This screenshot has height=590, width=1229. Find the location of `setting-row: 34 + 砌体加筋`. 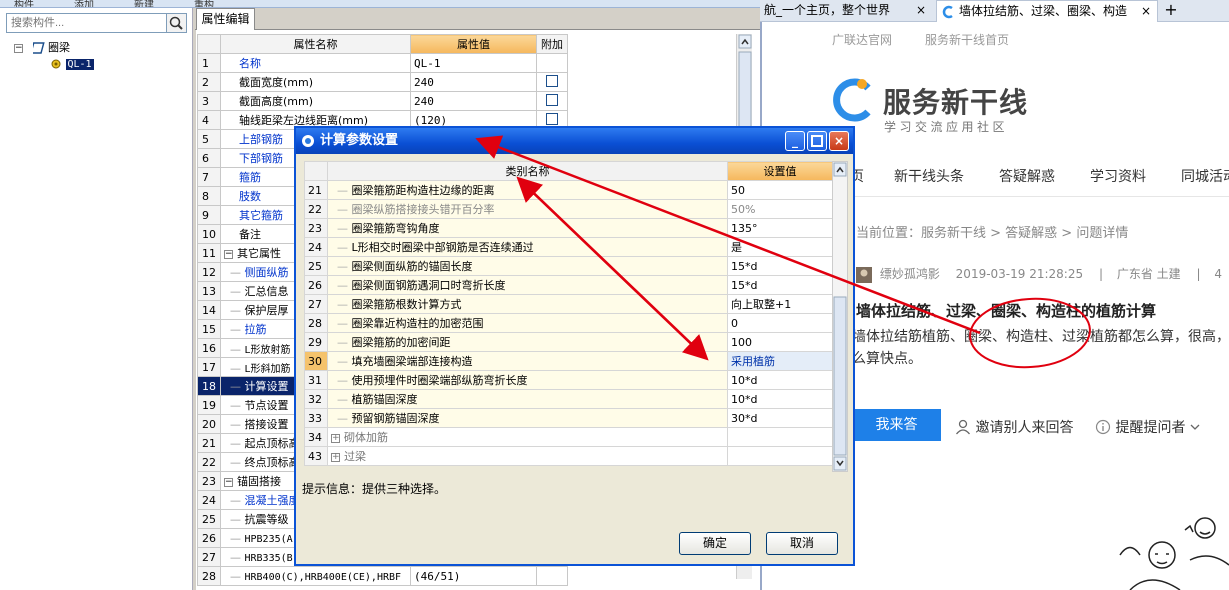

setting-row: 34 + 砌体加筋 is located at coordinates (568, 437).